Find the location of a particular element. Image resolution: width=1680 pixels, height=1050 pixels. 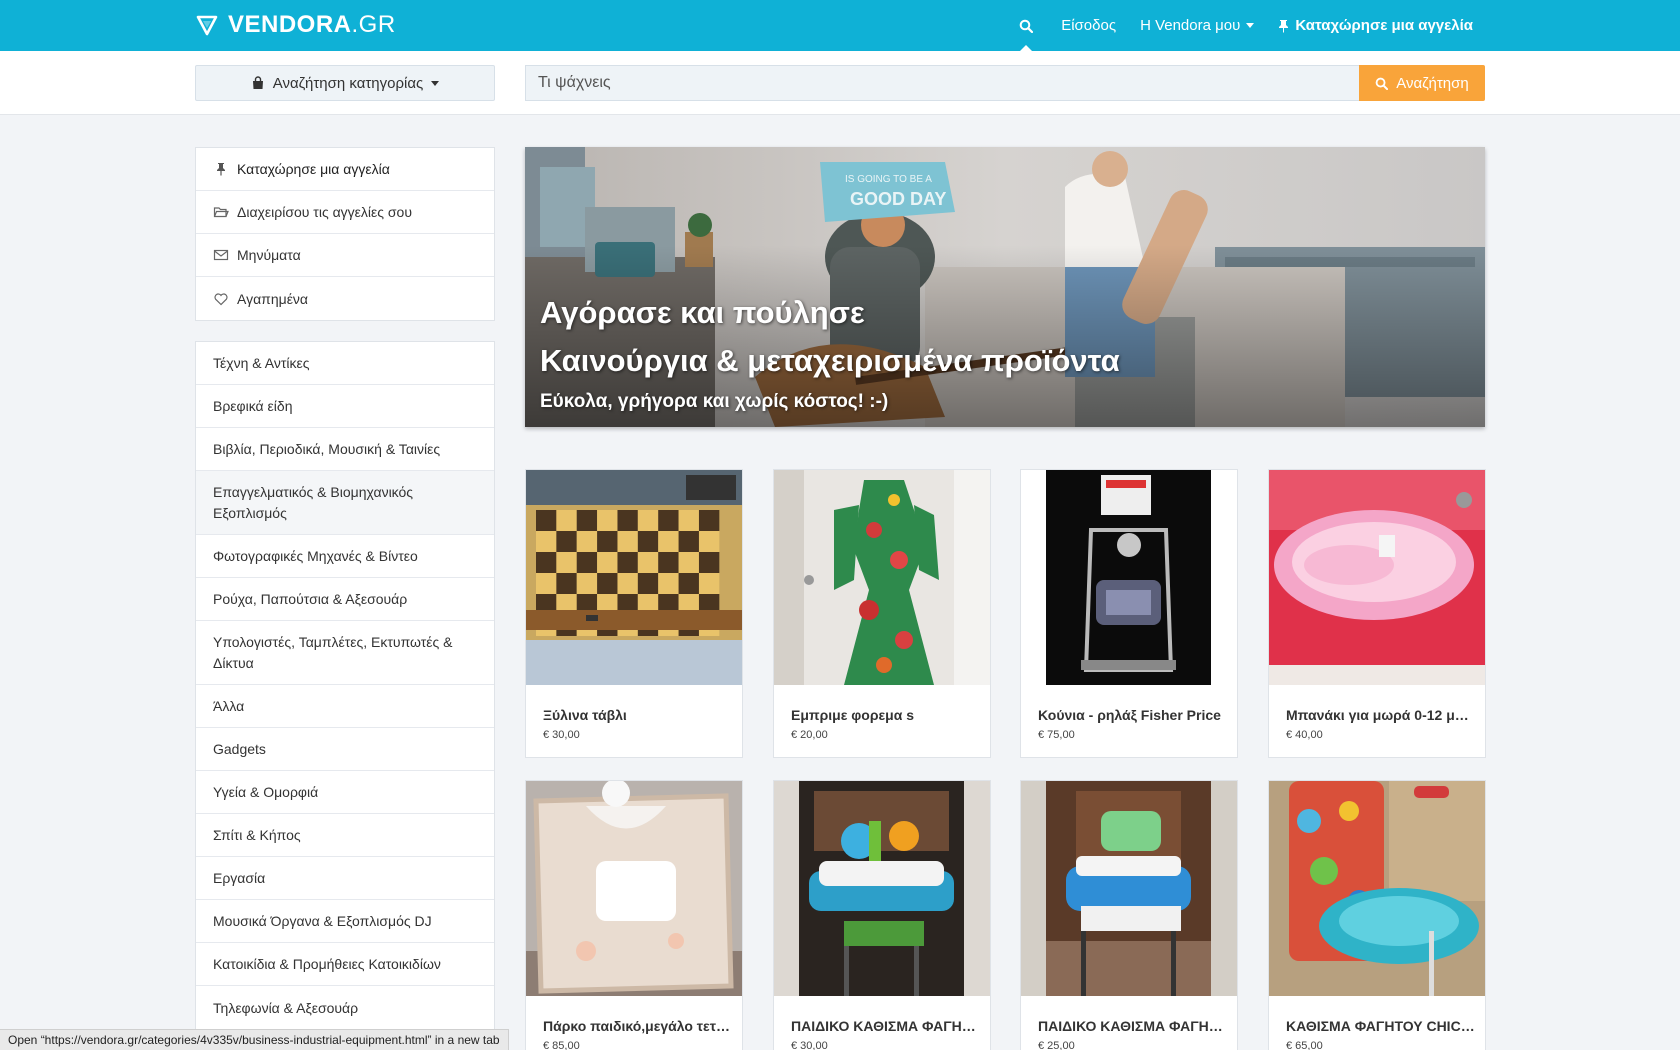

category-item: Φωτογραφικές Μηχανές & Βίντεο is located at coordinates (345, 556).